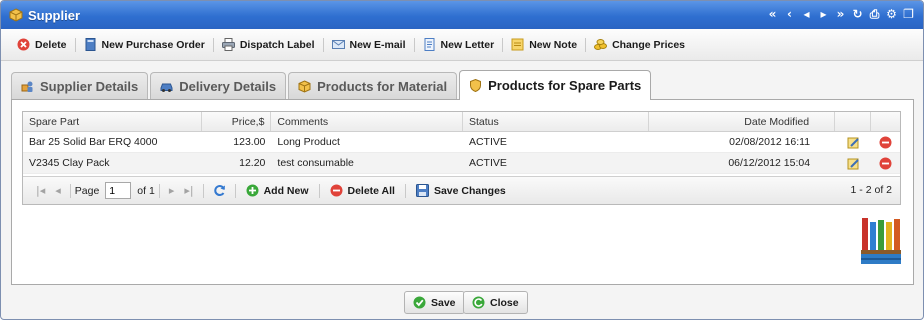 The image size is (924, 320). What do you see at coordinates (419, 302) in the screenshot?
I see `check-icon` at bounding box center [419, 302].